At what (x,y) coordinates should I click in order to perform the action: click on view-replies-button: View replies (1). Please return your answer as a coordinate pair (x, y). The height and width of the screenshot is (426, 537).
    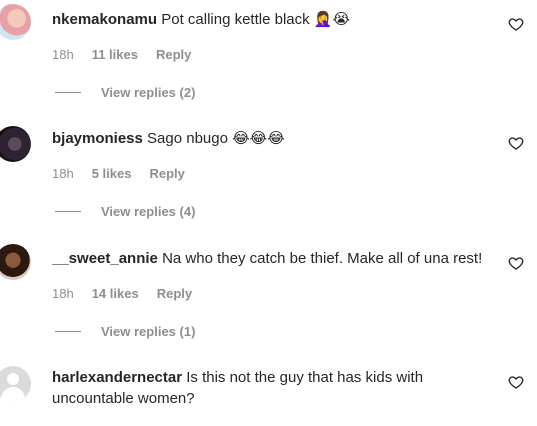
    Looking at the image, I should click on (125, 331).